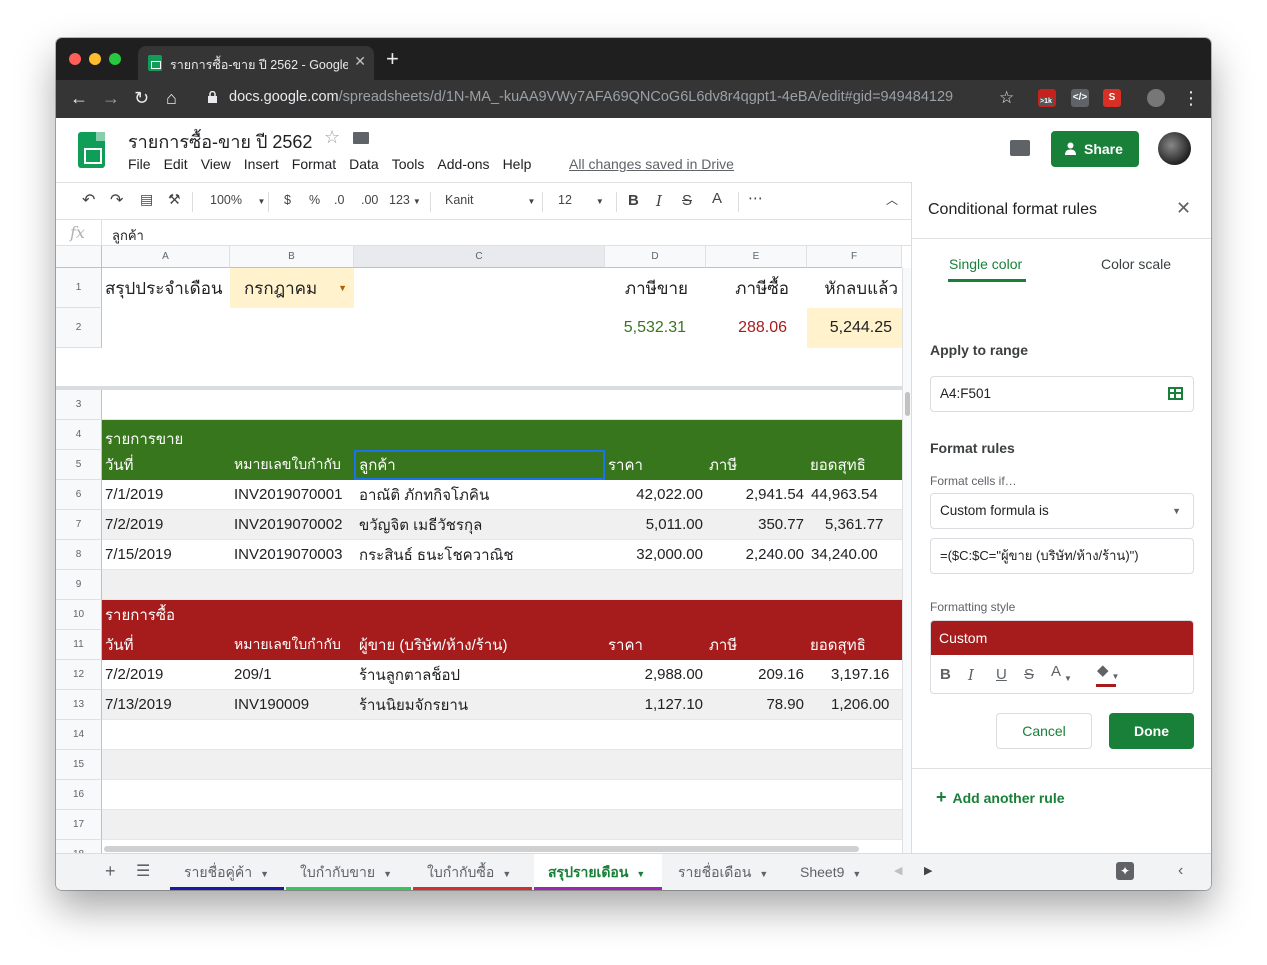 The height and width of the screenshot is (965, 1267). What do you see at coordinates (166, 288) in the screenshot?
I see `cell-a1: สรุปประจำเดือน` at bounding box center [166, 288].